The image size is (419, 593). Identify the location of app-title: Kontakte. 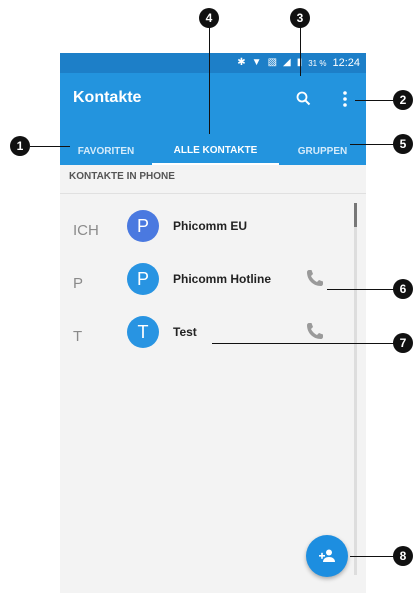
(107, 97).